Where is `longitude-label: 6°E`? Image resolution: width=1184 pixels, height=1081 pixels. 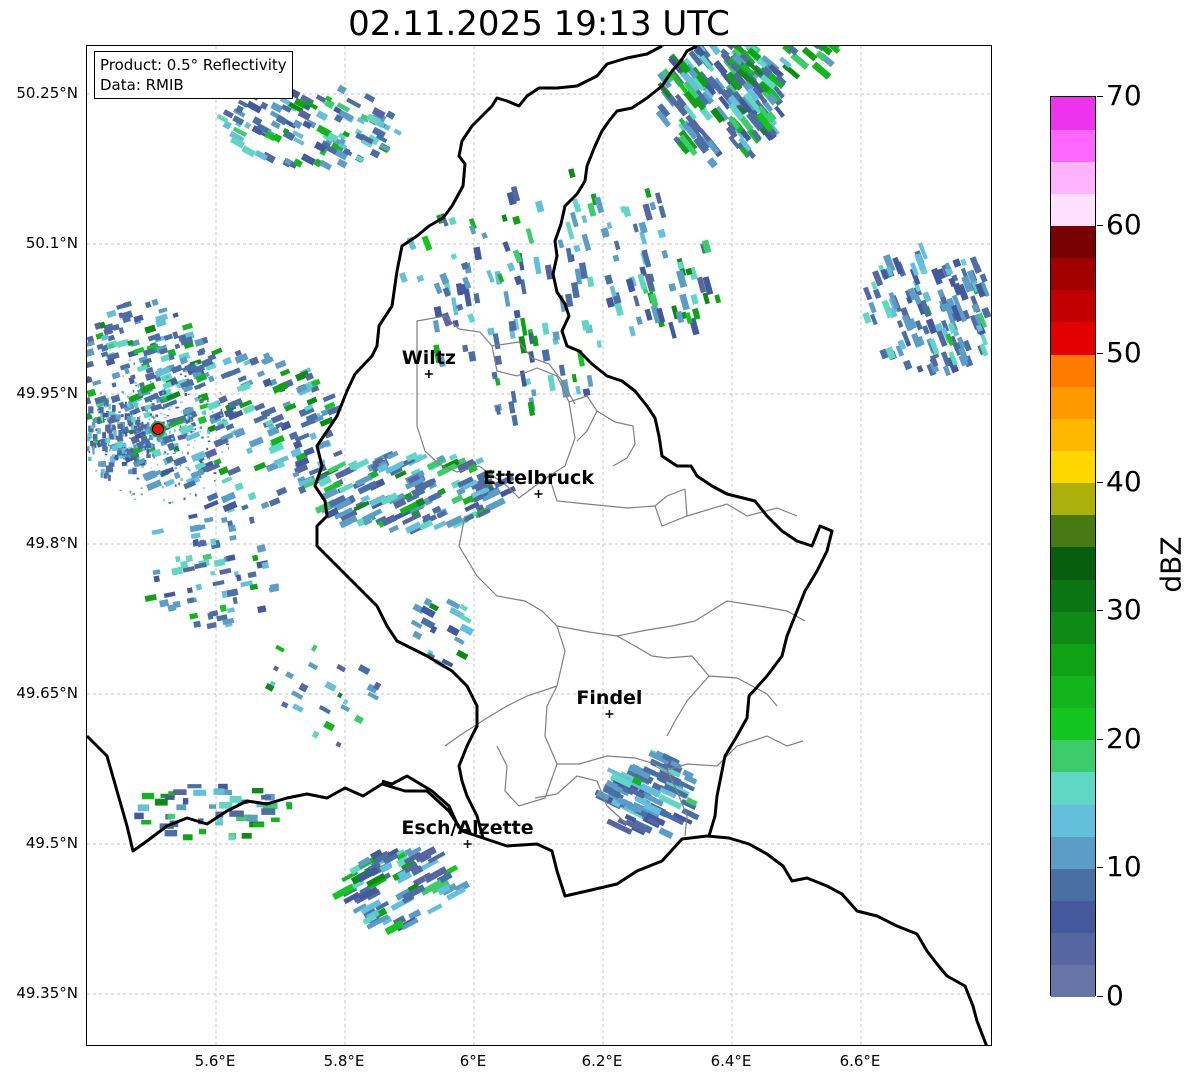 longitude-label: 6°E is located at coordinates (473, 1061).